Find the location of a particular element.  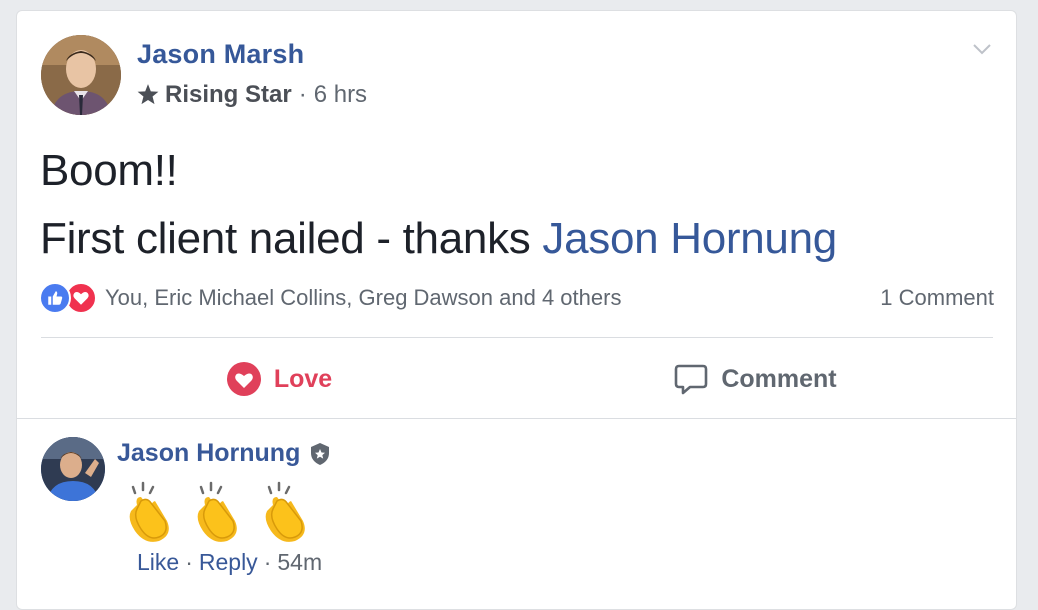

post-timestamp: 6 hrs is located at coordinates (340, 95).